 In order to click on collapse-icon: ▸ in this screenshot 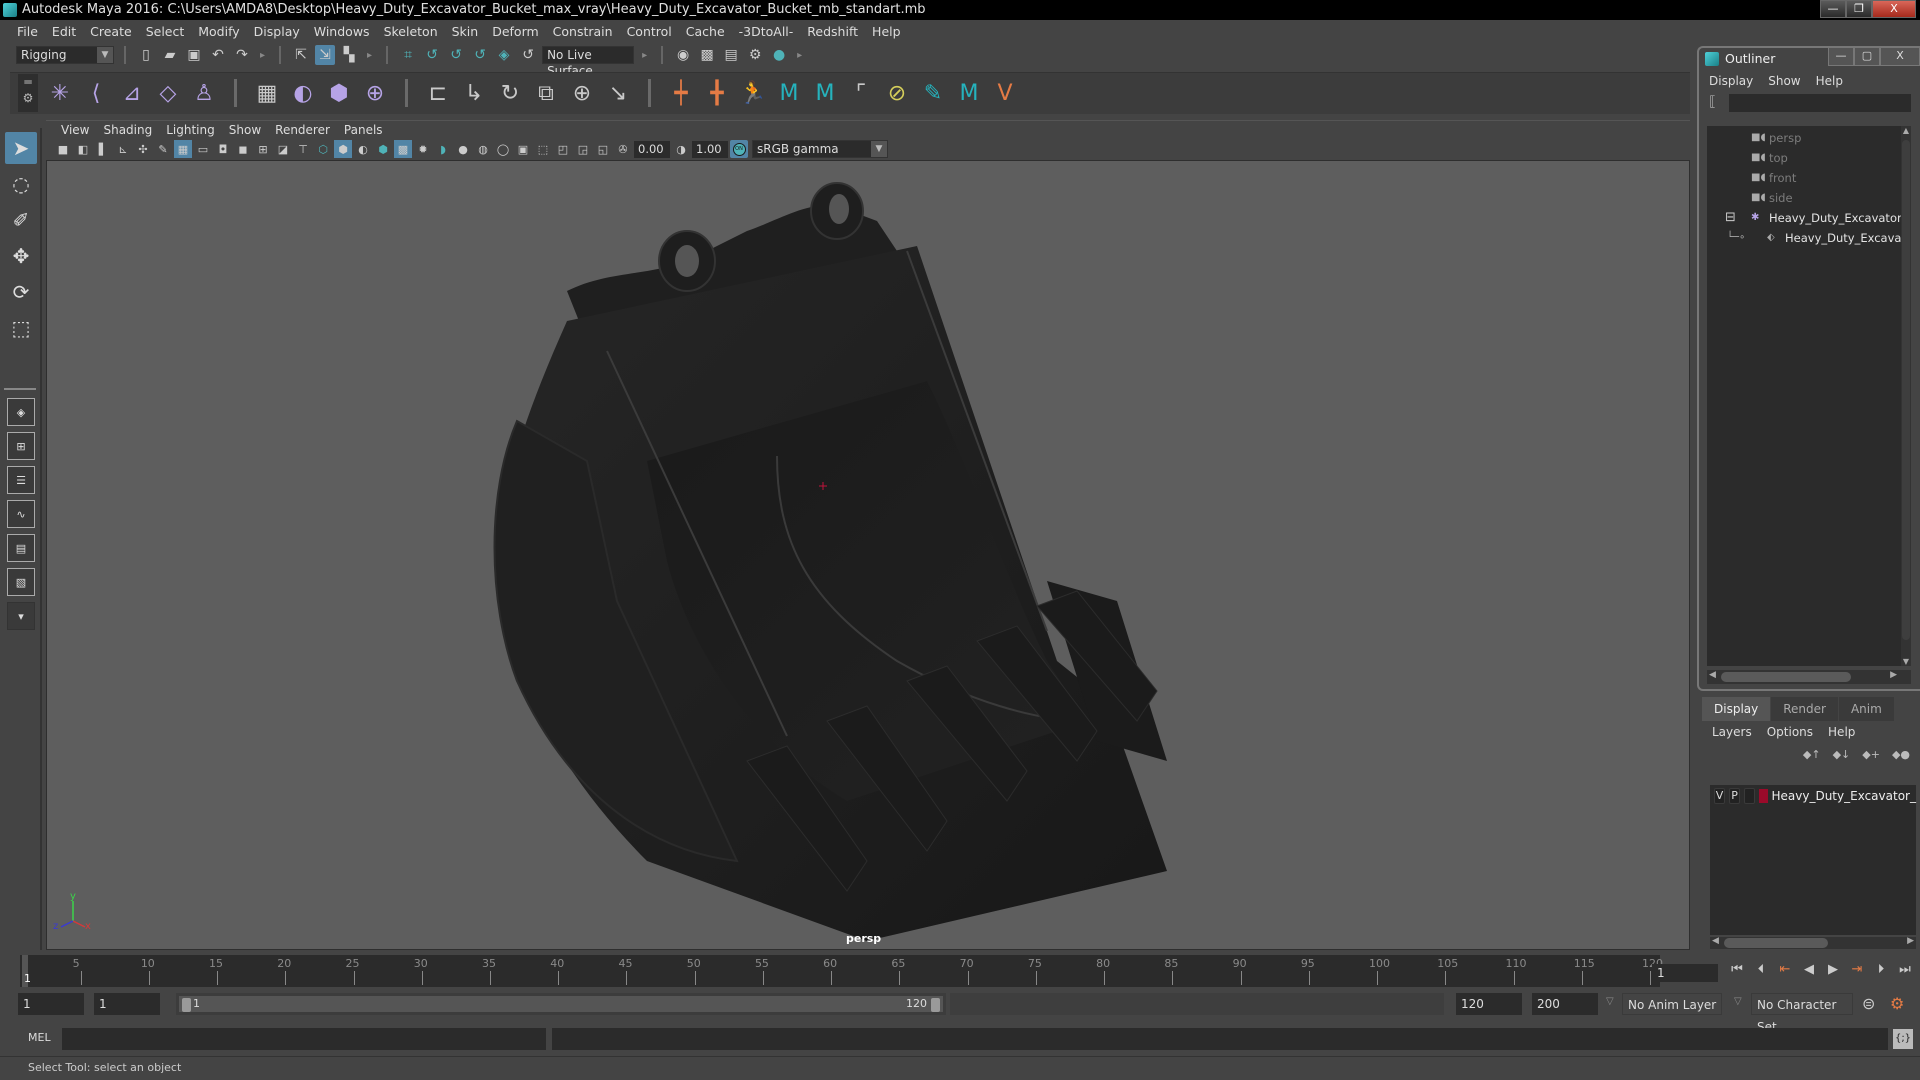, I will do `click(799, 55)`.